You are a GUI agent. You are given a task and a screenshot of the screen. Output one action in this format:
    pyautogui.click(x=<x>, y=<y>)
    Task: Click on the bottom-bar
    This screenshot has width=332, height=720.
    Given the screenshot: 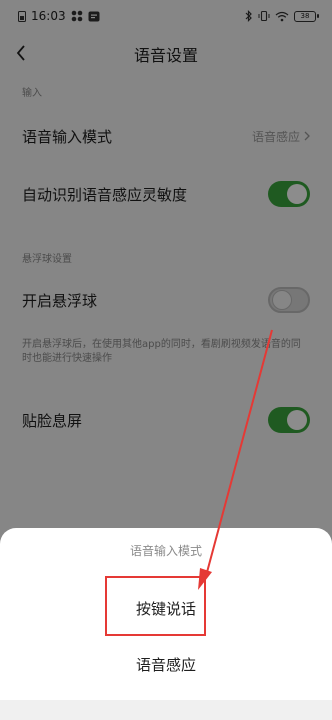 What is the action you would take?
    pyautogui.click(x=166, y=710)
    